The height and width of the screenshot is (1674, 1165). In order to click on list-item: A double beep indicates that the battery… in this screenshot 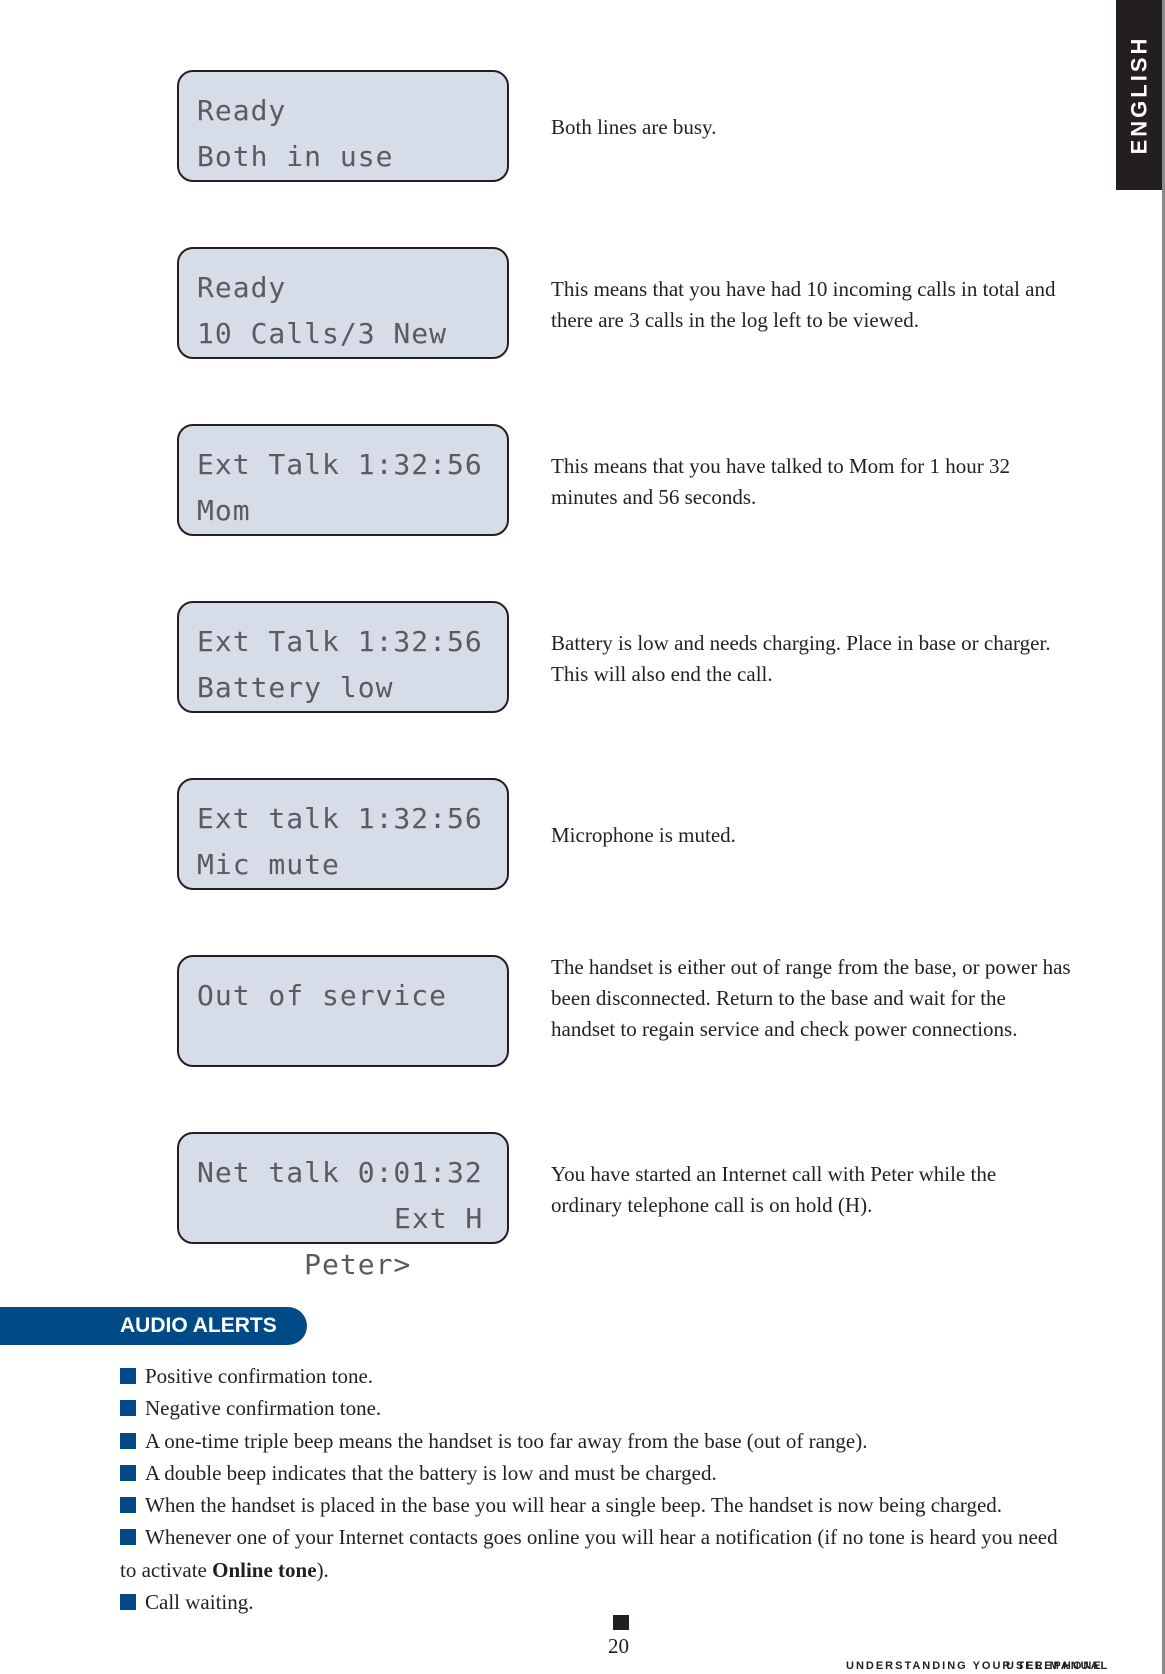, I will do `click(595, 1473)`.